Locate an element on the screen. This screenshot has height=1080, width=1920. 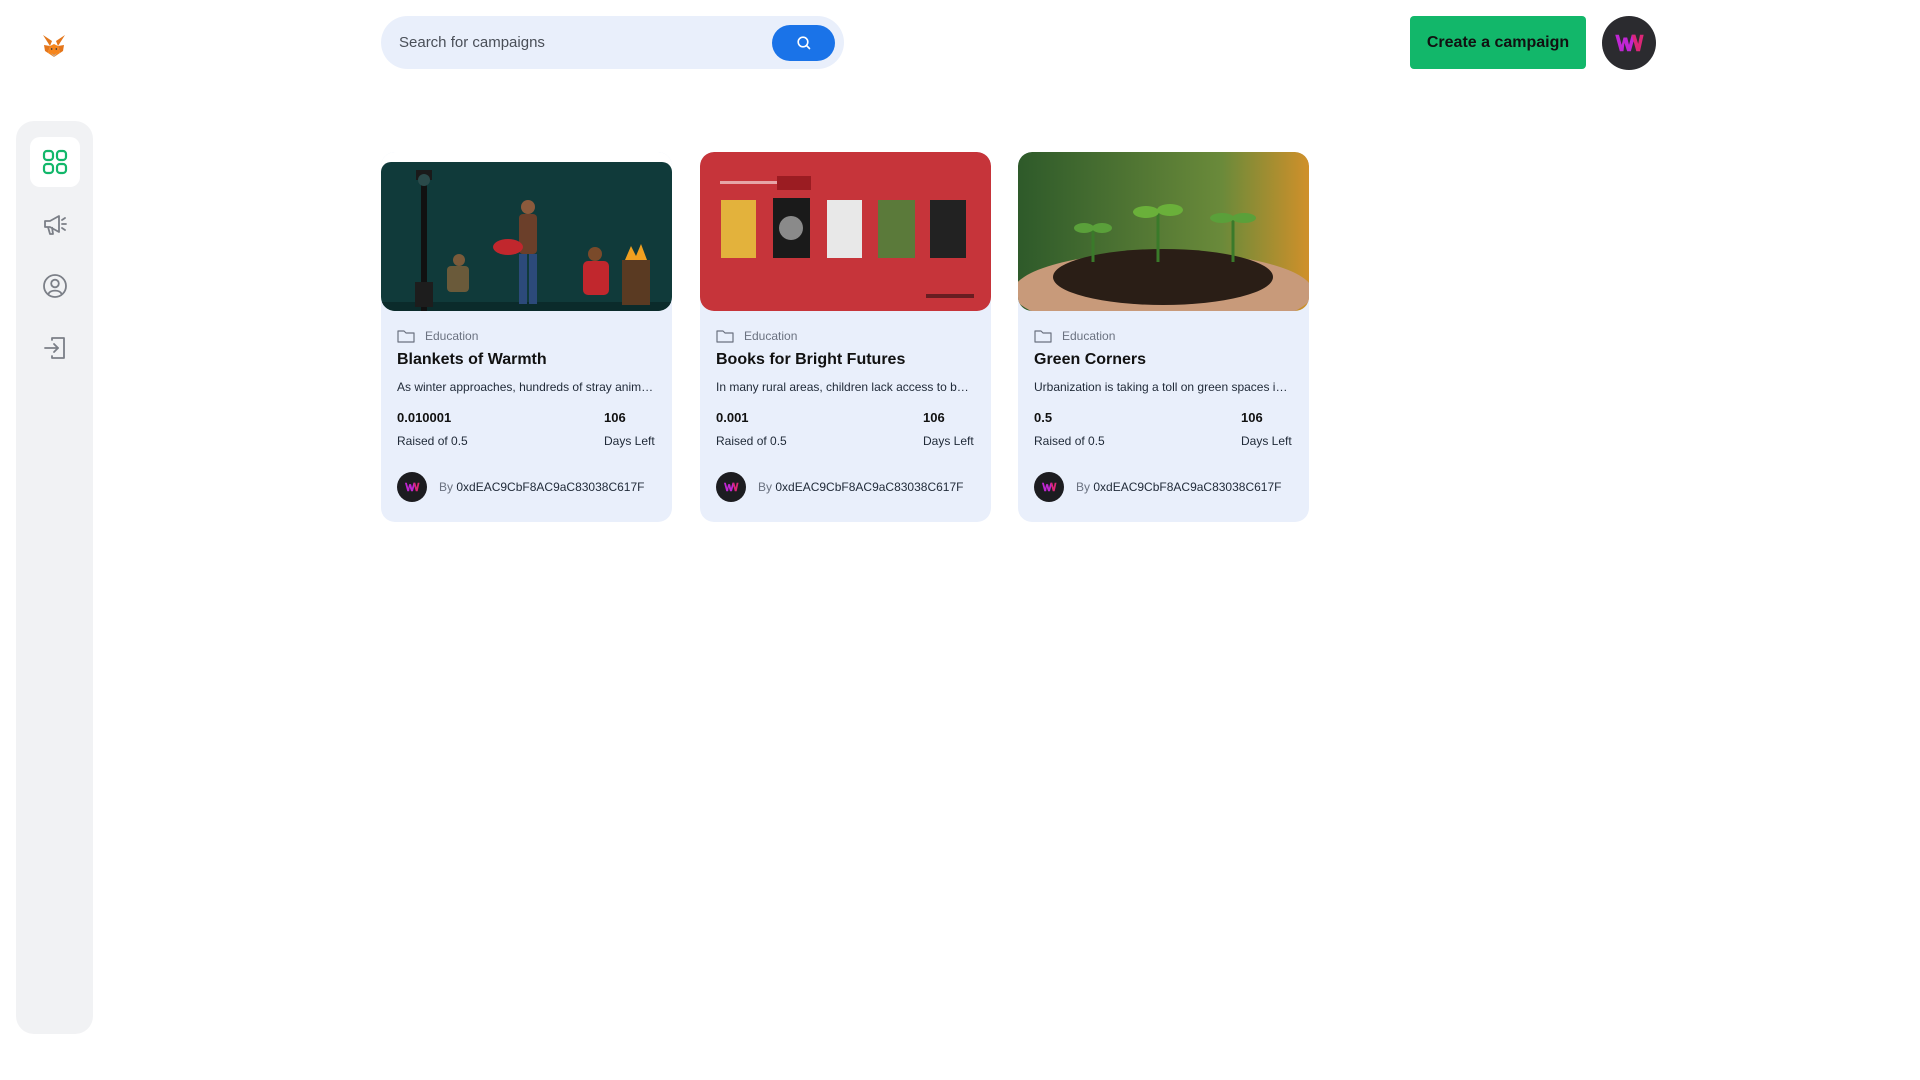
avatar is located at coordinates (1629, 43).